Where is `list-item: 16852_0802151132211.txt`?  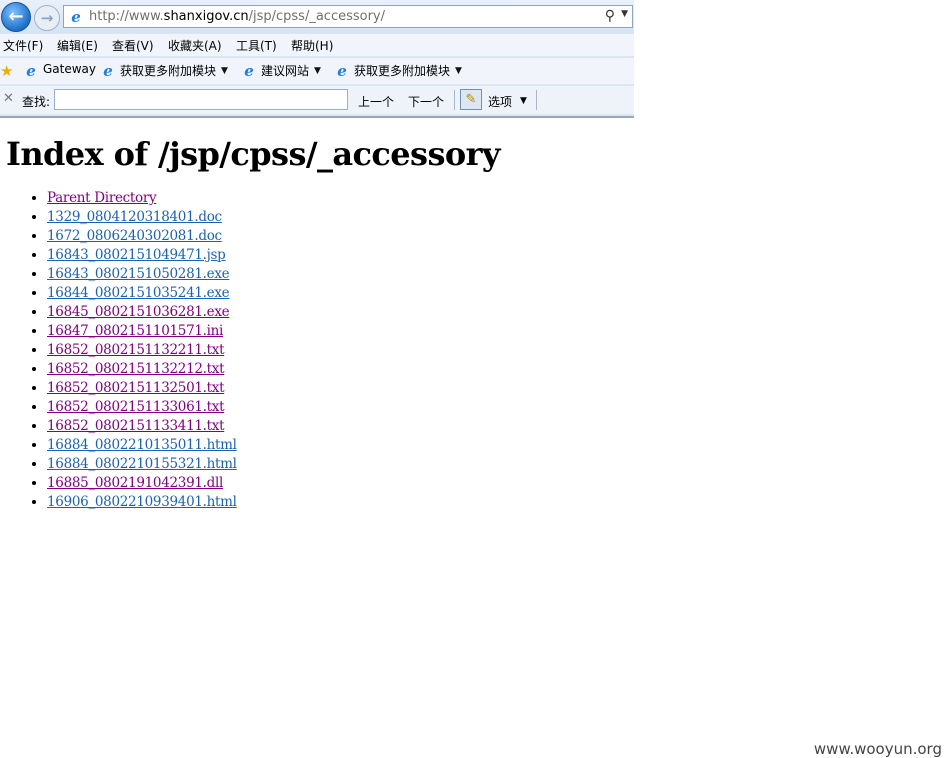 list-item: 16852_0802151132211.txt is located at coordinates (142, 350).